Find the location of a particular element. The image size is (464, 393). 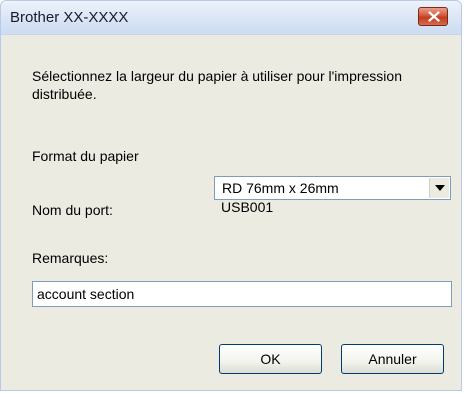

close-button is located at coordinates (433, 16).